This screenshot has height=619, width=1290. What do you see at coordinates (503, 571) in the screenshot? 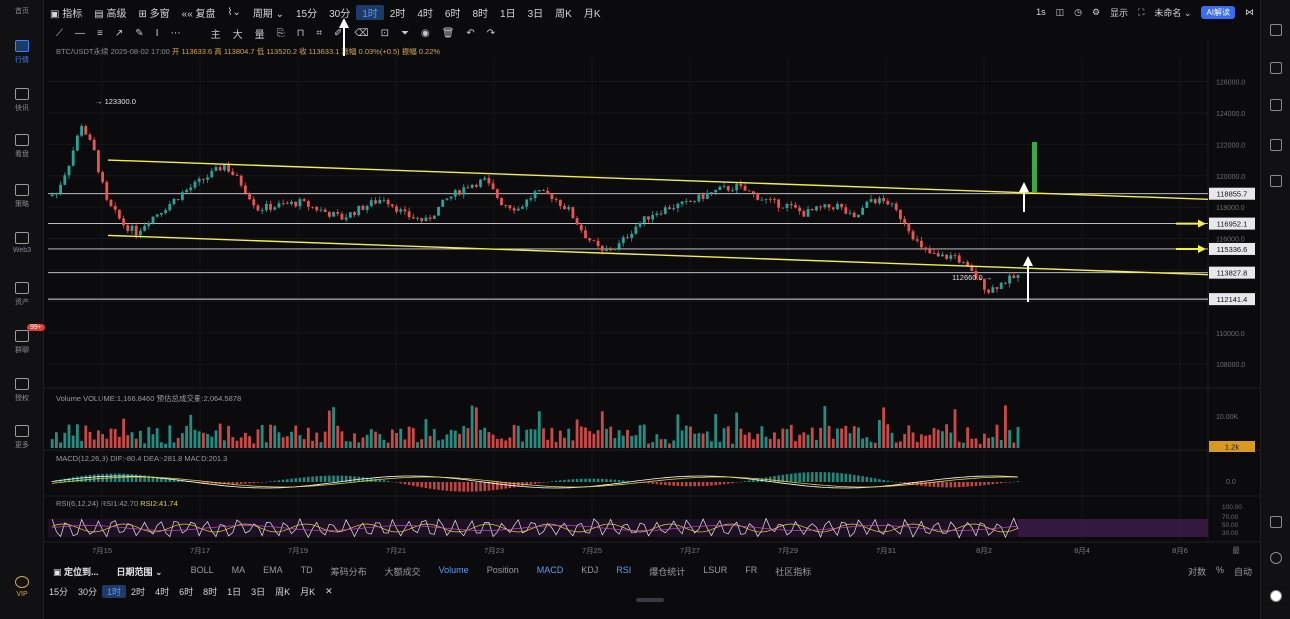
I see `indicator-7: Position` at bounding box center [503, 571].